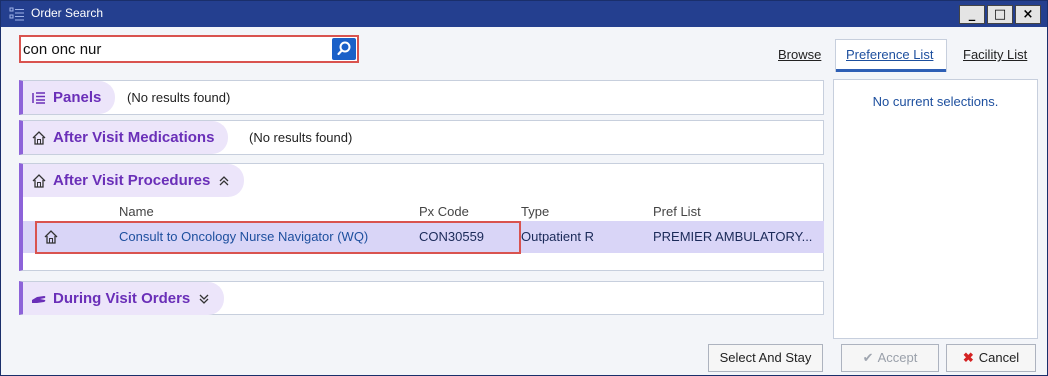  Describe the element at coordinates (1028, 14) in the screenshot. I see `close-button: ×` at that location.